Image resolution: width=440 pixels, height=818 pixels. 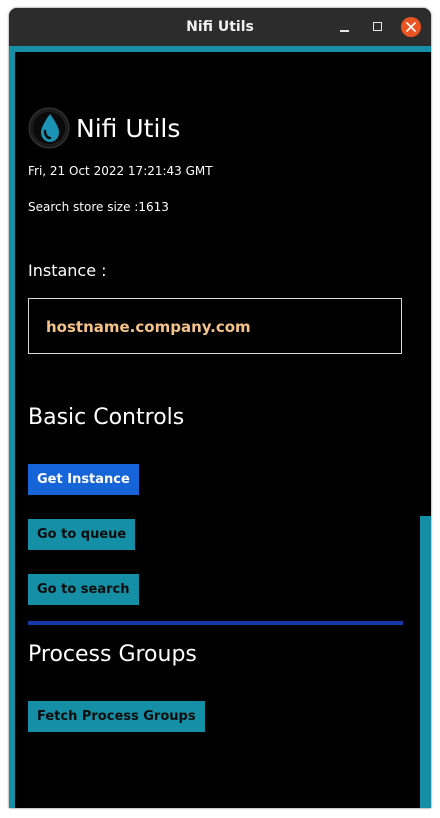 What do you see at coordinates (98, 207) in the screenshot?
I see `search-store-size: Search store size :1613` at bounding box center [98, 207].